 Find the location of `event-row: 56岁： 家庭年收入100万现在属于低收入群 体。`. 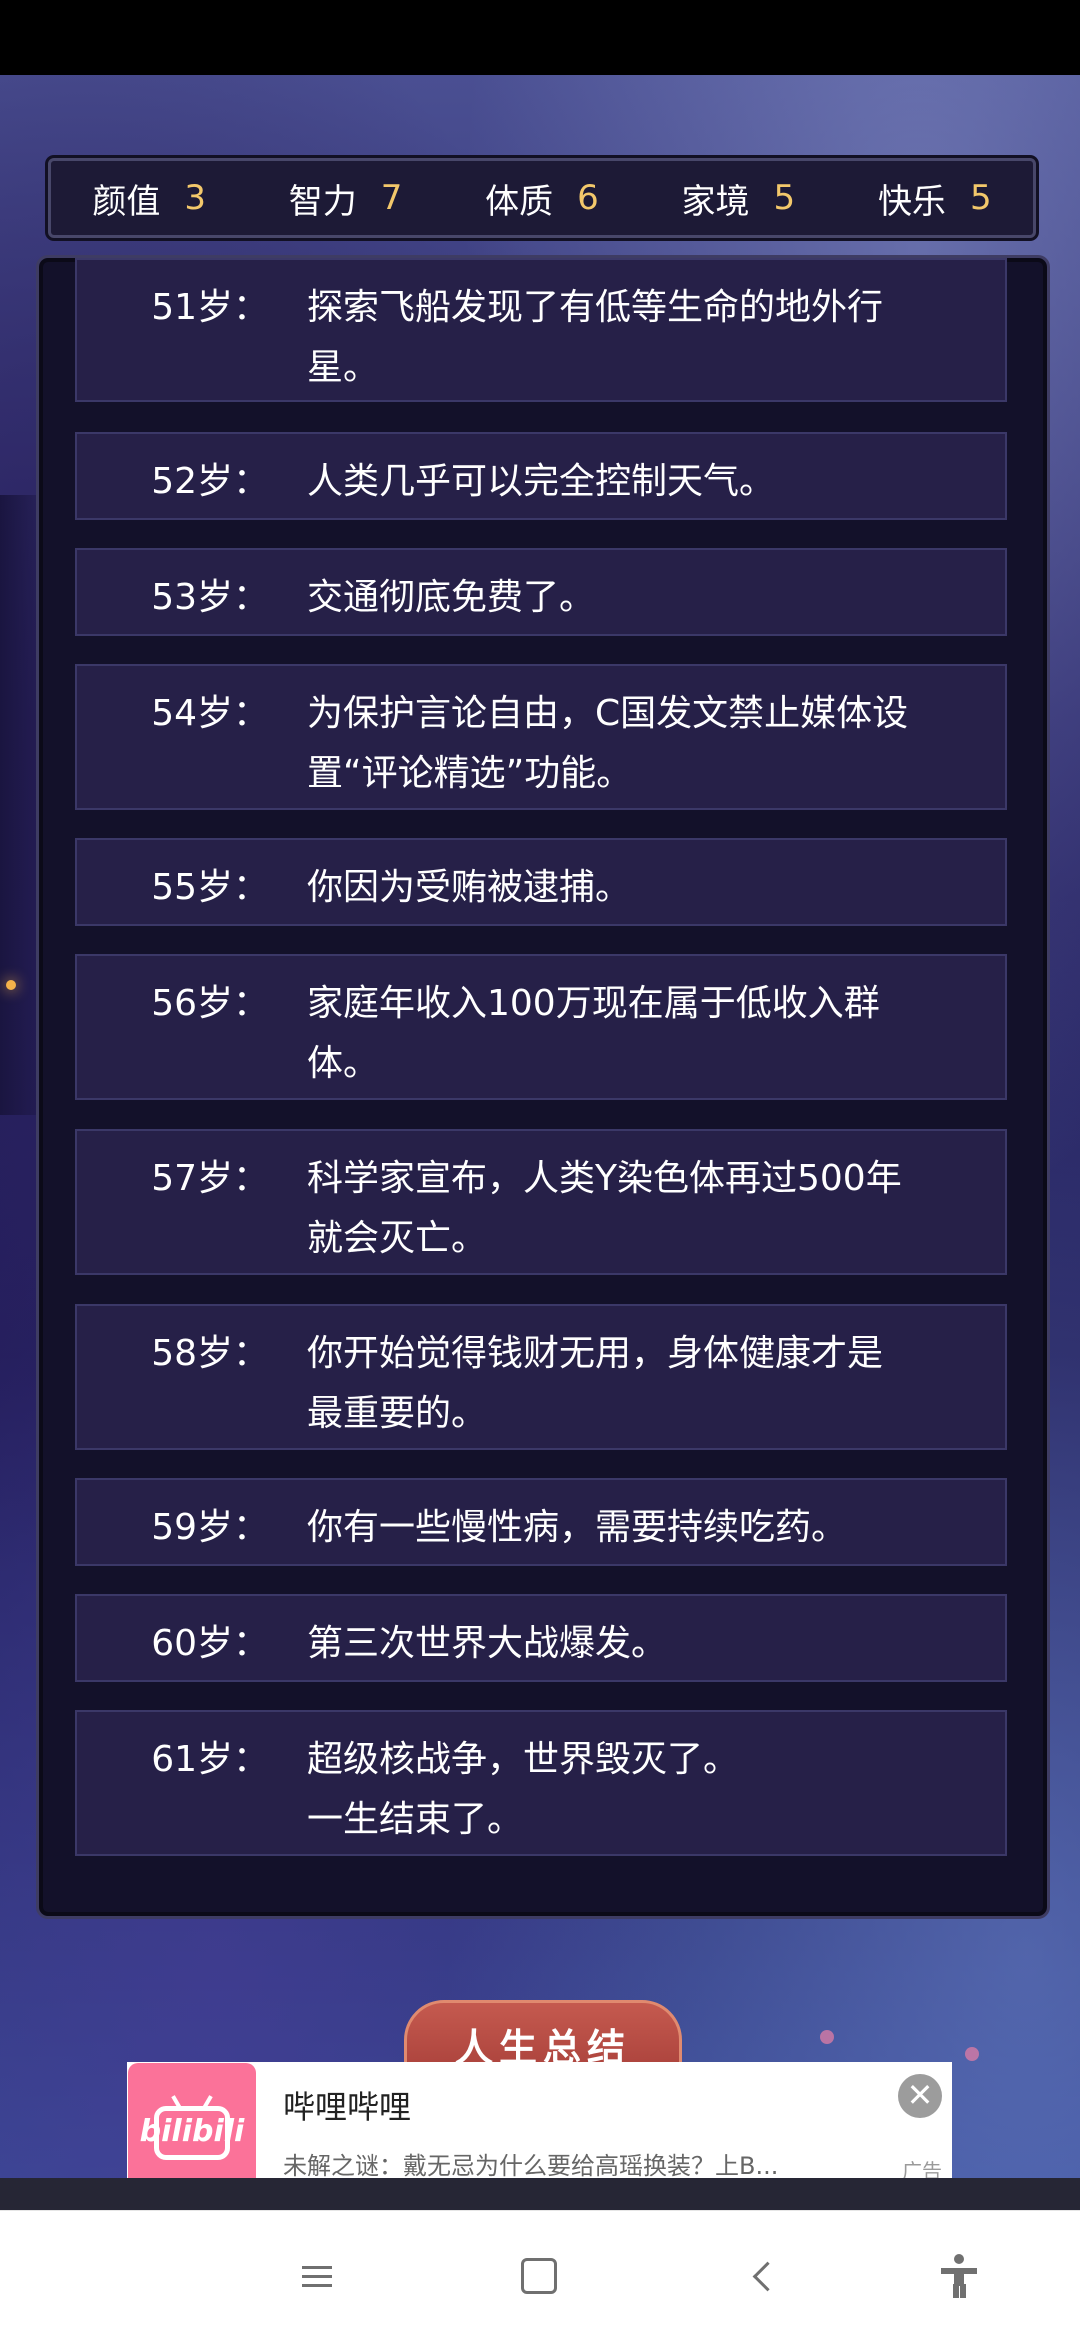

event-row: 56岁： 家庭年收入100万现在属于低收入群 体。 is located at coordinates (541, 1027).